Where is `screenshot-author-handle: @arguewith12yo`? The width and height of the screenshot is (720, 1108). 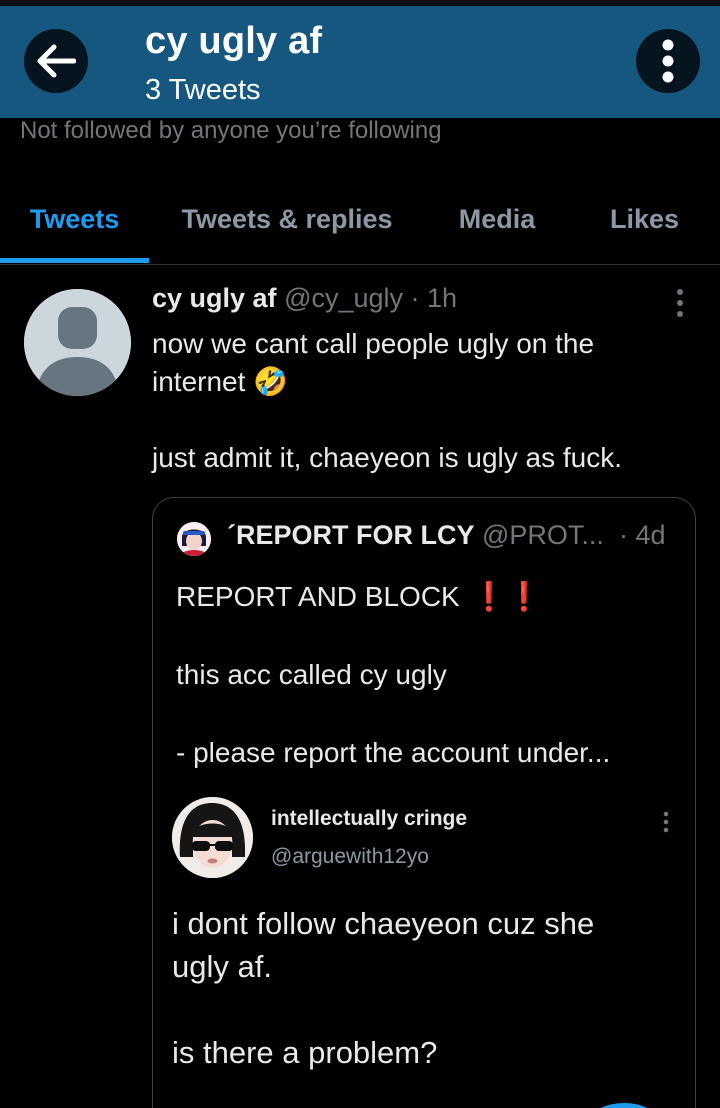 screenshot-author-handle: @arguewith12yo is located at coordinates (350, 856).